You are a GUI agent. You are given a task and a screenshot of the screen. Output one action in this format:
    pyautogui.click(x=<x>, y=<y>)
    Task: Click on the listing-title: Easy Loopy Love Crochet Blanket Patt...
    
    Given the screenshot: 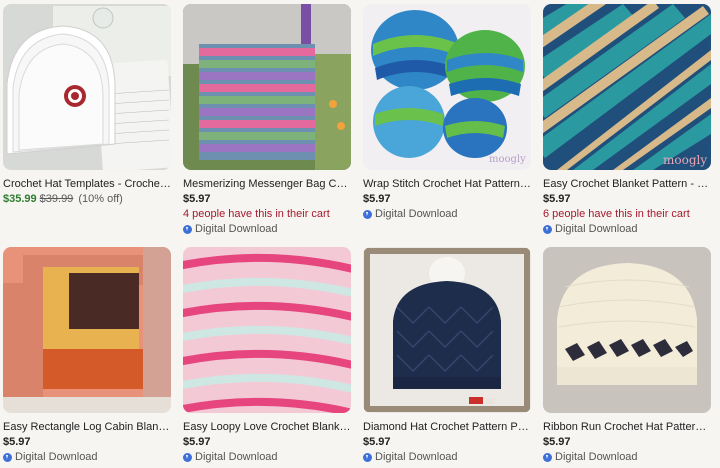 What is the action you would take?
    pyautogui.click(x=267, y=427)
    